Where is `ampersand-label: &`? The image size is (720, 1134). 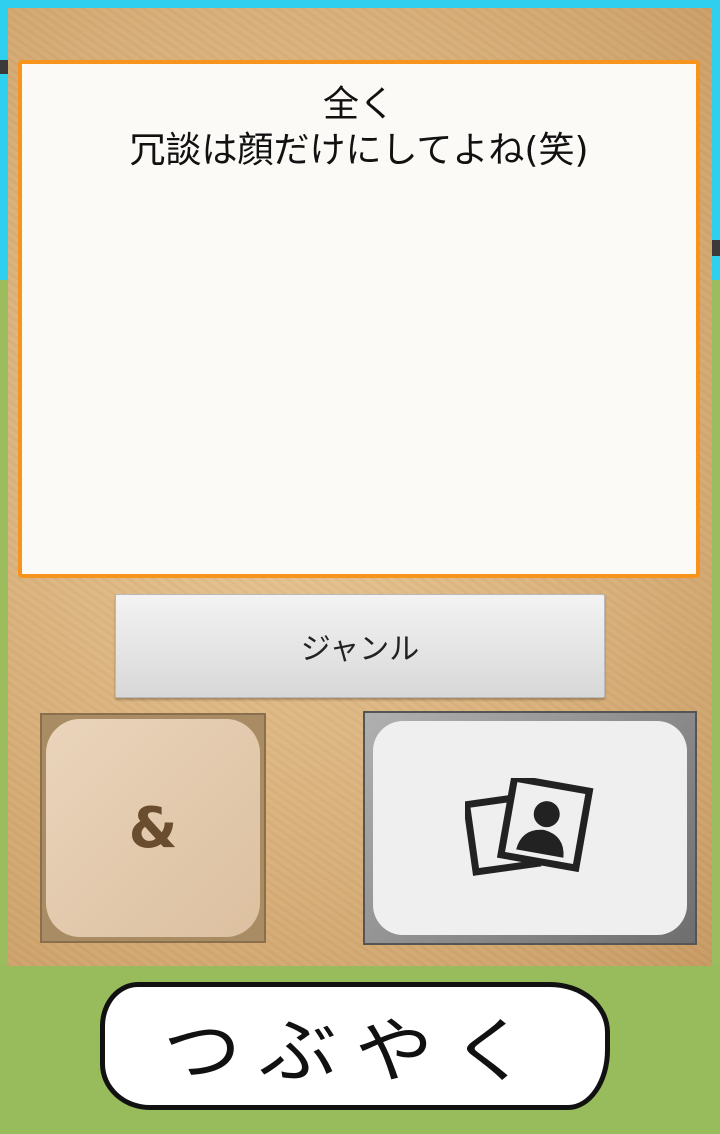
ampersand-label: & is located at coordinates (153, 828).